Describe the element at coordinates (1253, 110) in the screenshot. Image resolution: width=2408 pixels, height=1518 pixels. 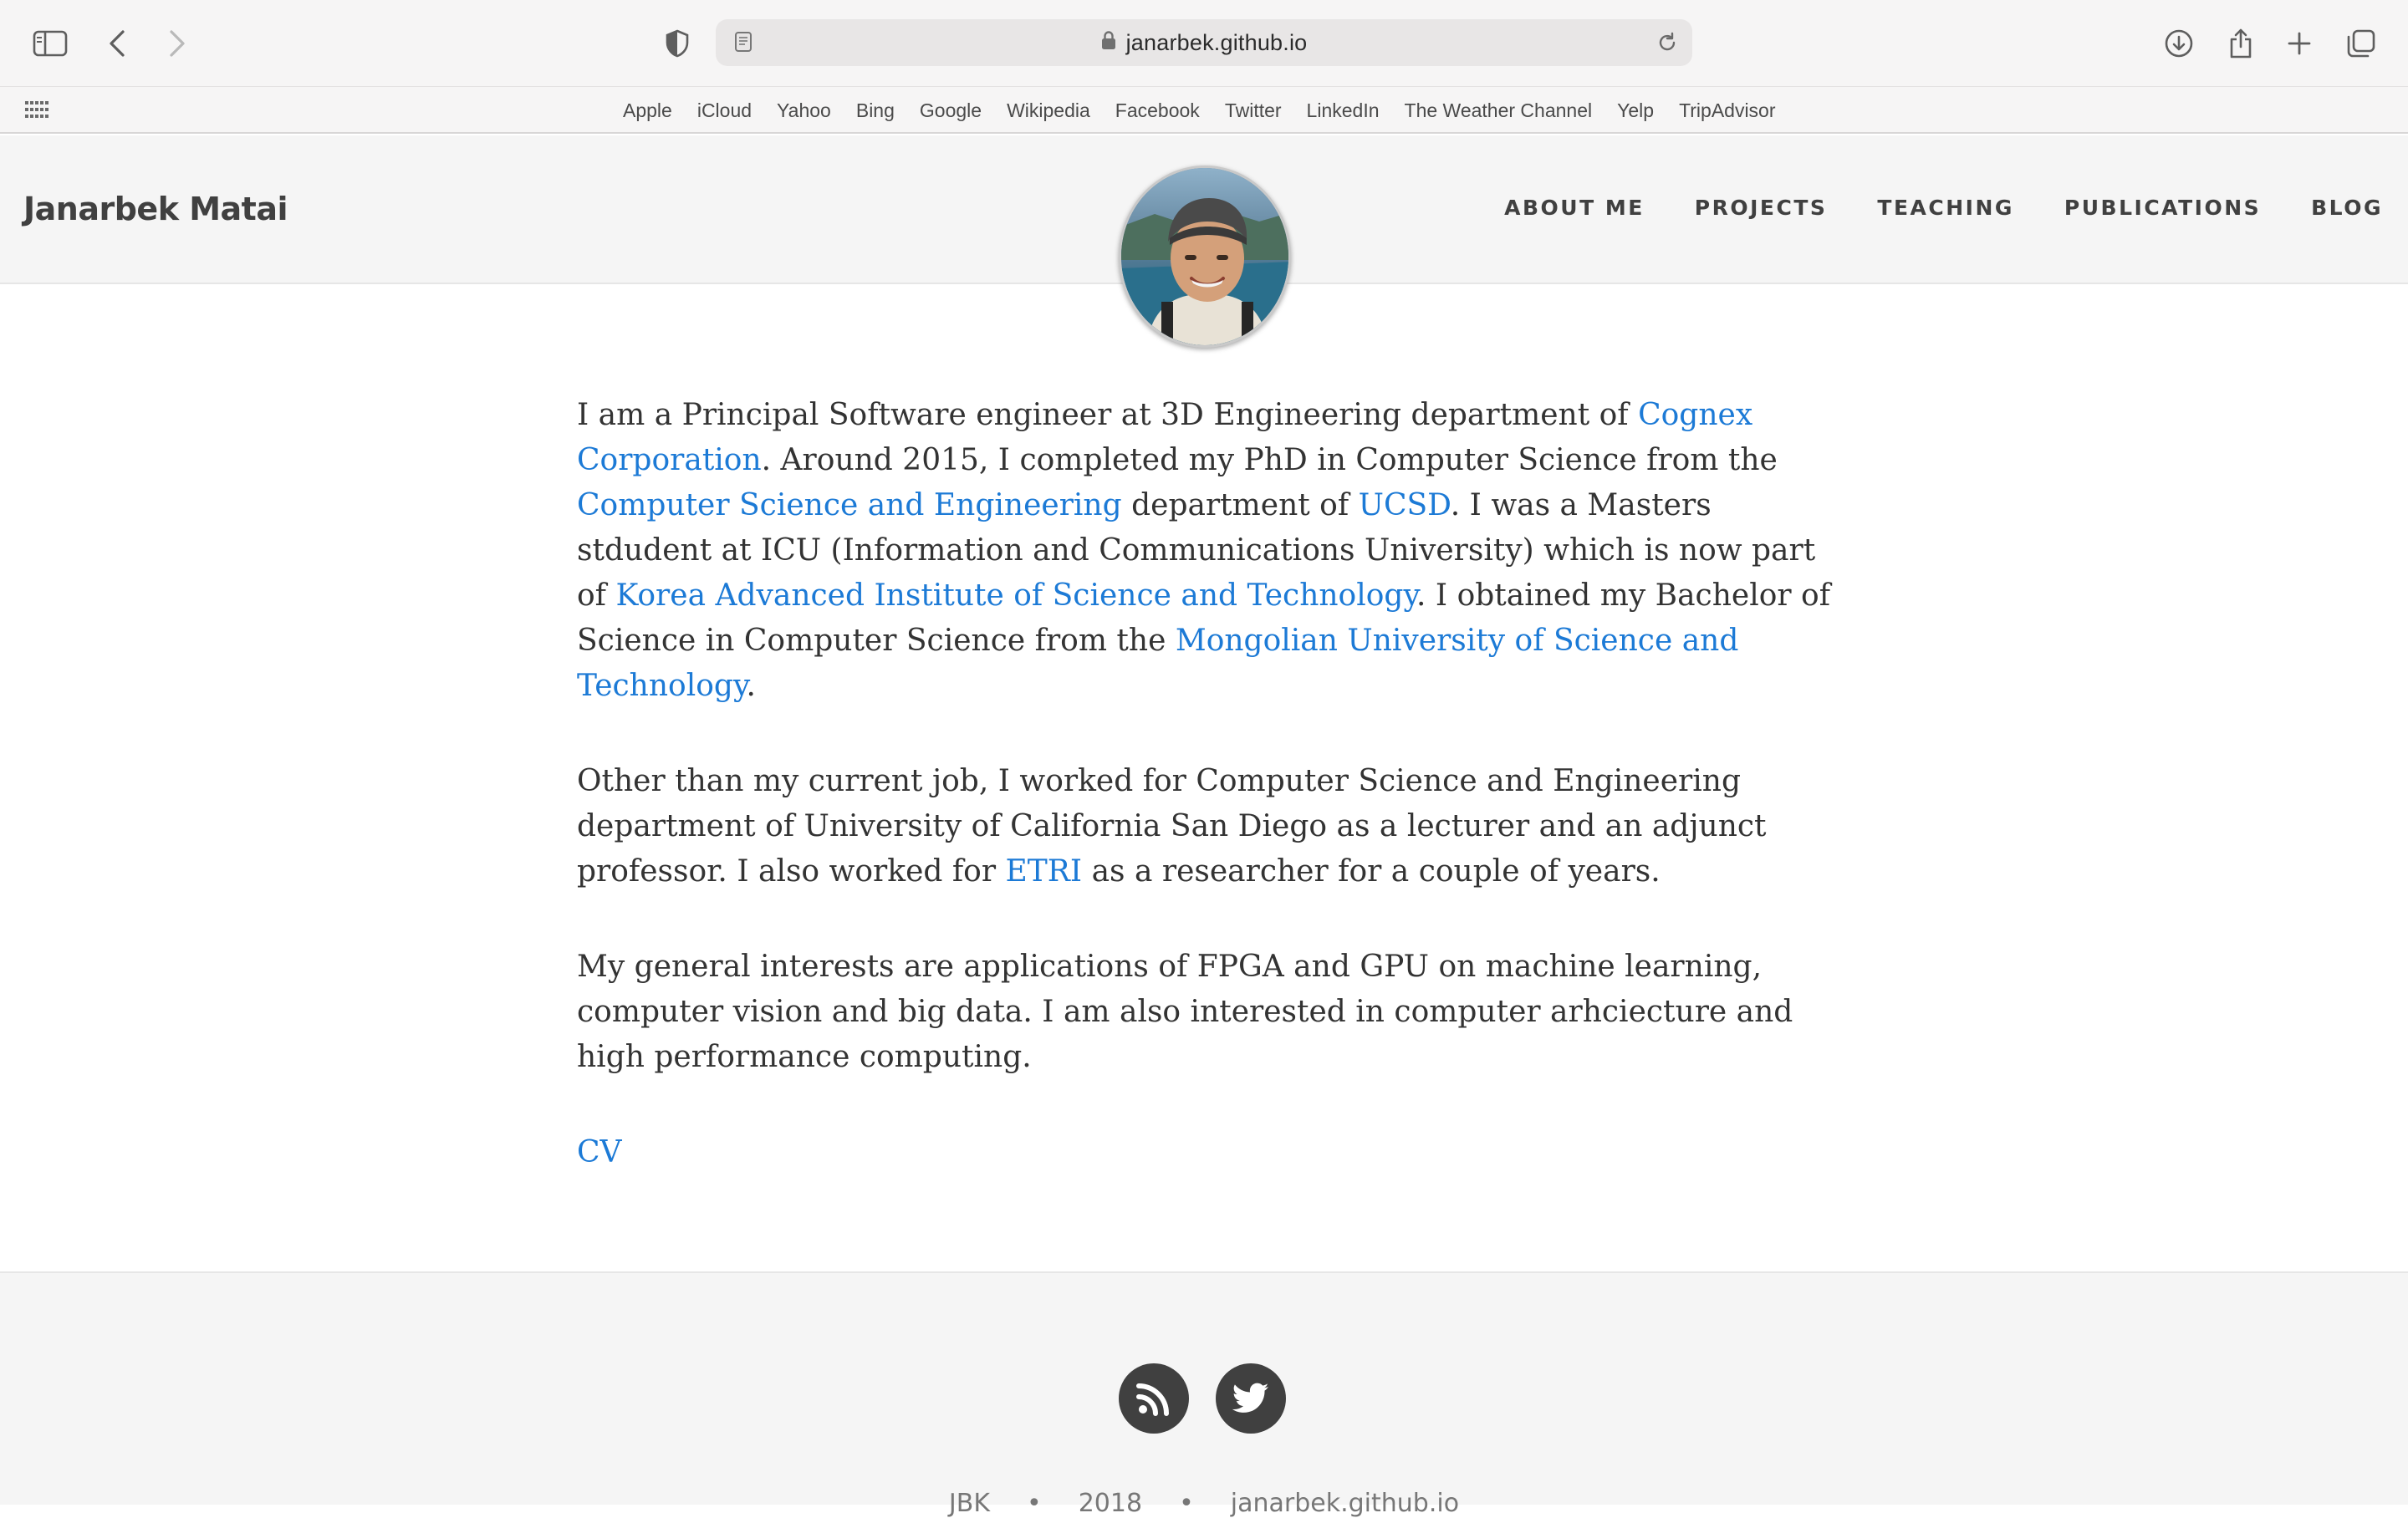
I see `favorite-twitter: Twitter` at that location.